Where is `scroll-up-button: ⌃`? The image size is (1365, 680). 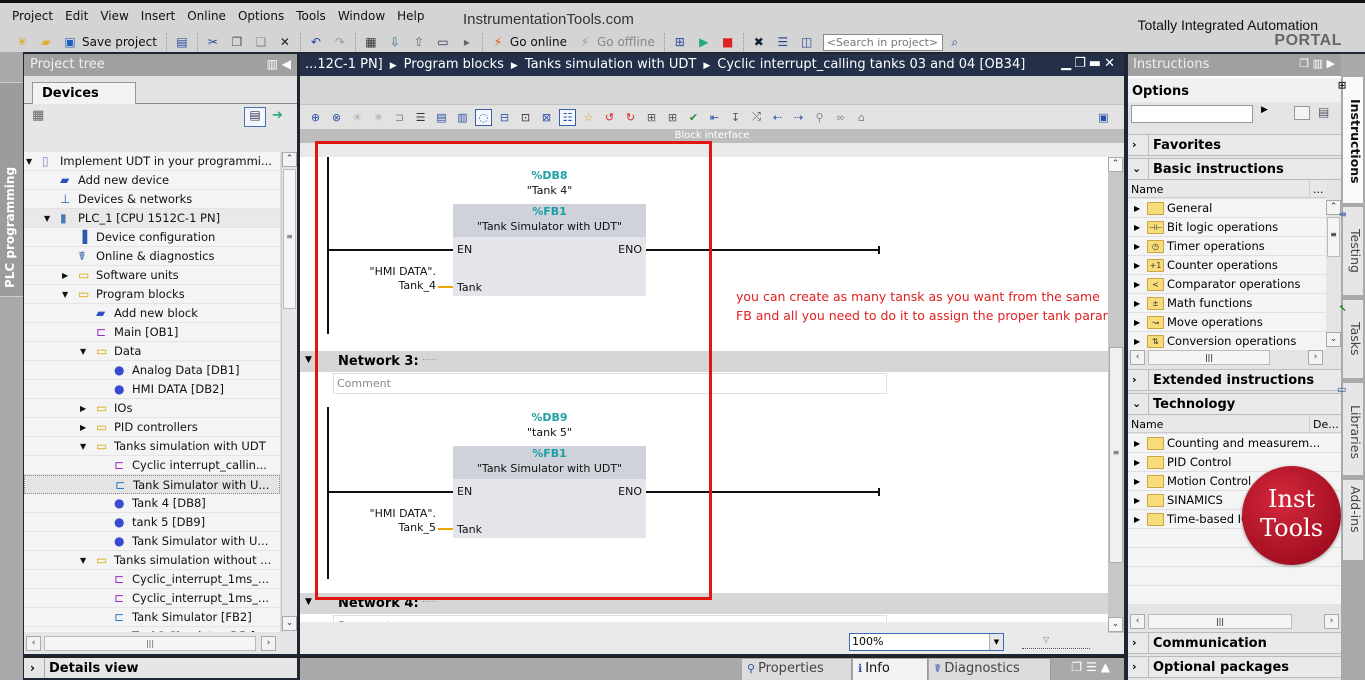
scroll-up-button: ⌃ is located at coordinates (289, 159).